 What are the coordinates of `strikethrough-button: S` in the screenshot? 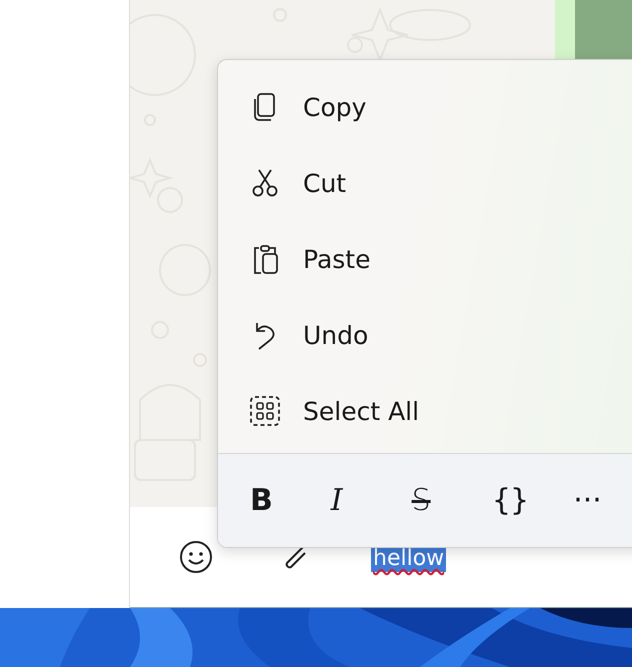 It's located at (444, 500).